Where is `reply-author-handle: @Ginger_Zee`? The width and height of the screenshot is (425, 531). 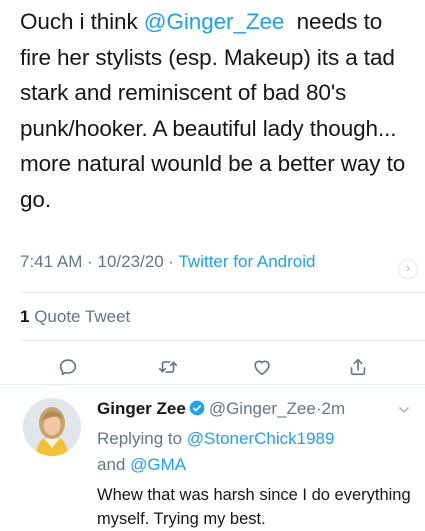 reply-author-handle: @Ginger_Zee is located at coordinates (262, 408).